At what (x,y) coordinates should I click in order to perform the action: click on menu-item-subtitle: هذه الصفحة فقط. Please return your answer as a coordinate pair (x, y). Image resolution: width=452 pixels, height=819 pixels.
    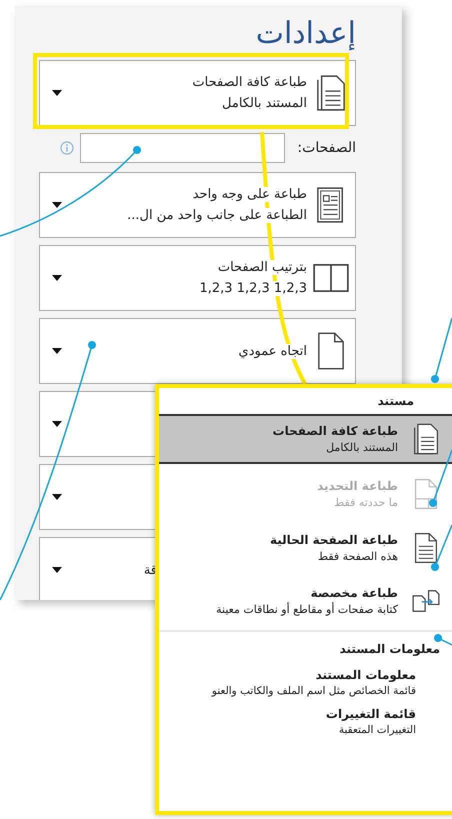
    Looking at the image, I should click on (357, 556).